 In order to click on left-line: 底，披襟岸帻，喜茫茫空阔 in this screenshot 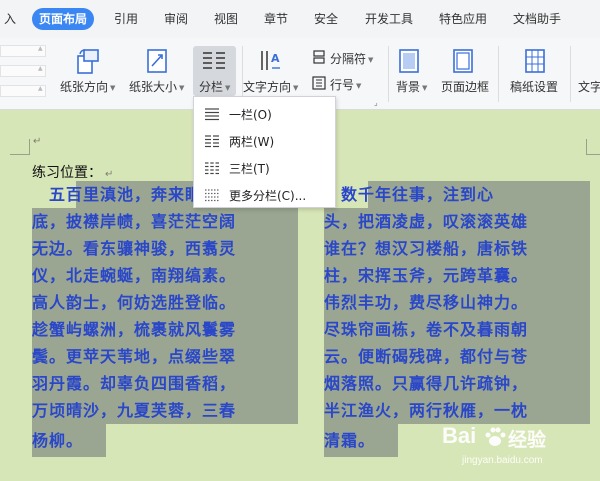, I will do `click(134, 221)`.